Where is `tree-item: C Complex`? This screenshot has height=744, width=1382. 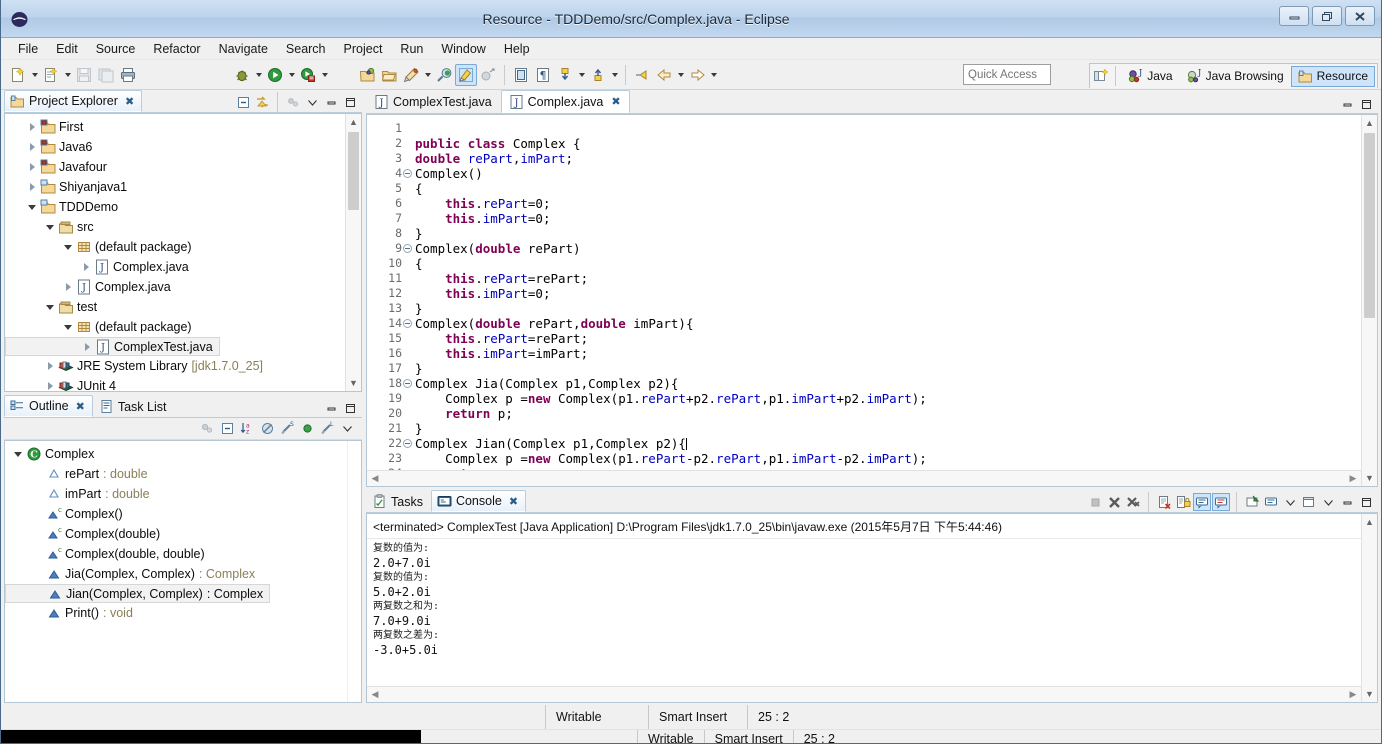
tree-item: C Complex is located at coordinates (183, 454).